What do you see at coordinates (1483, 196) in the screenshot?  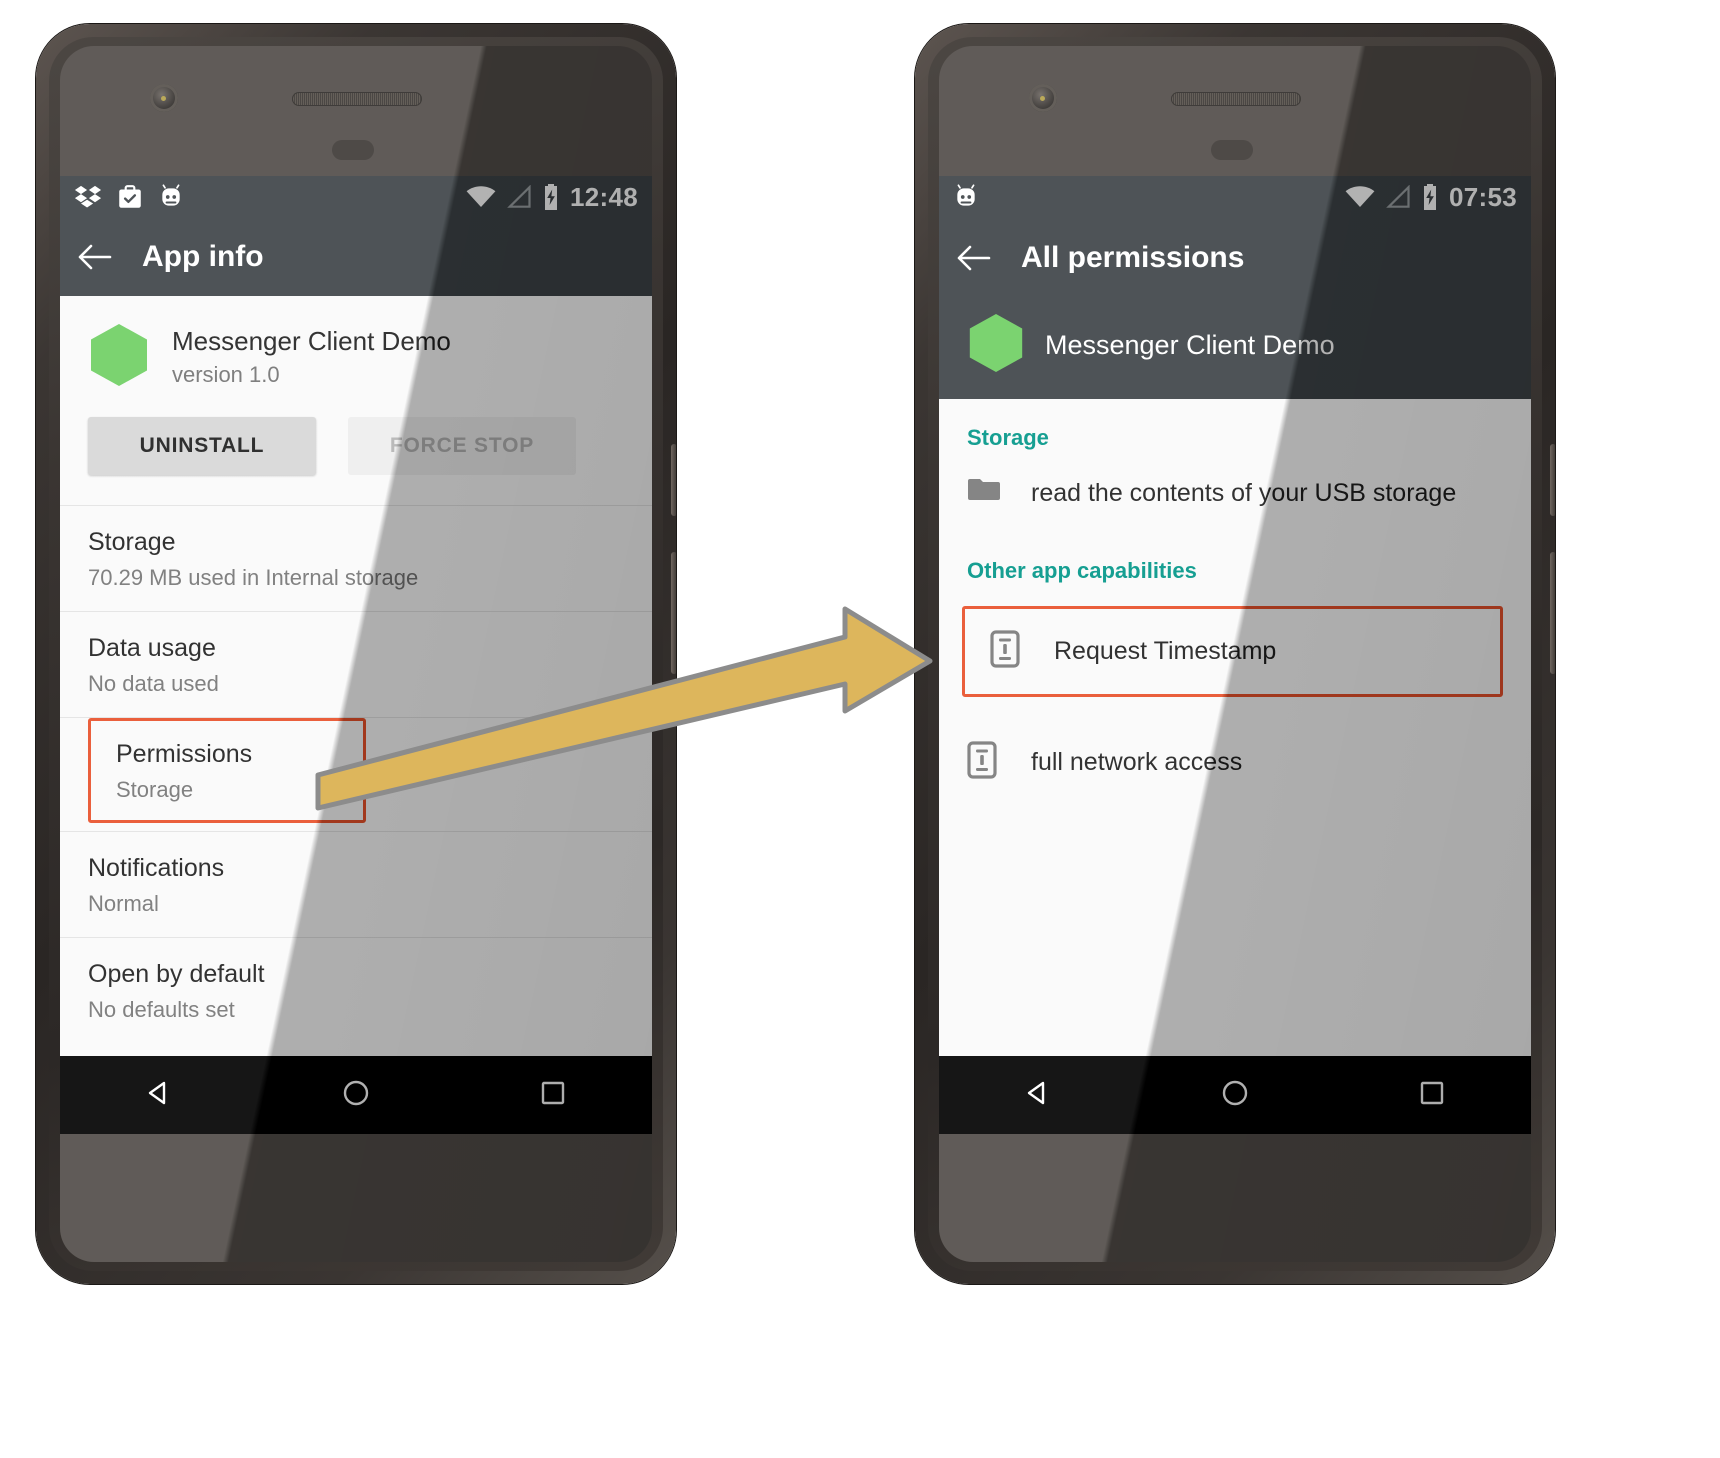 I see `status-bar-clock: 07:53` at bounding box center [1483, 196].